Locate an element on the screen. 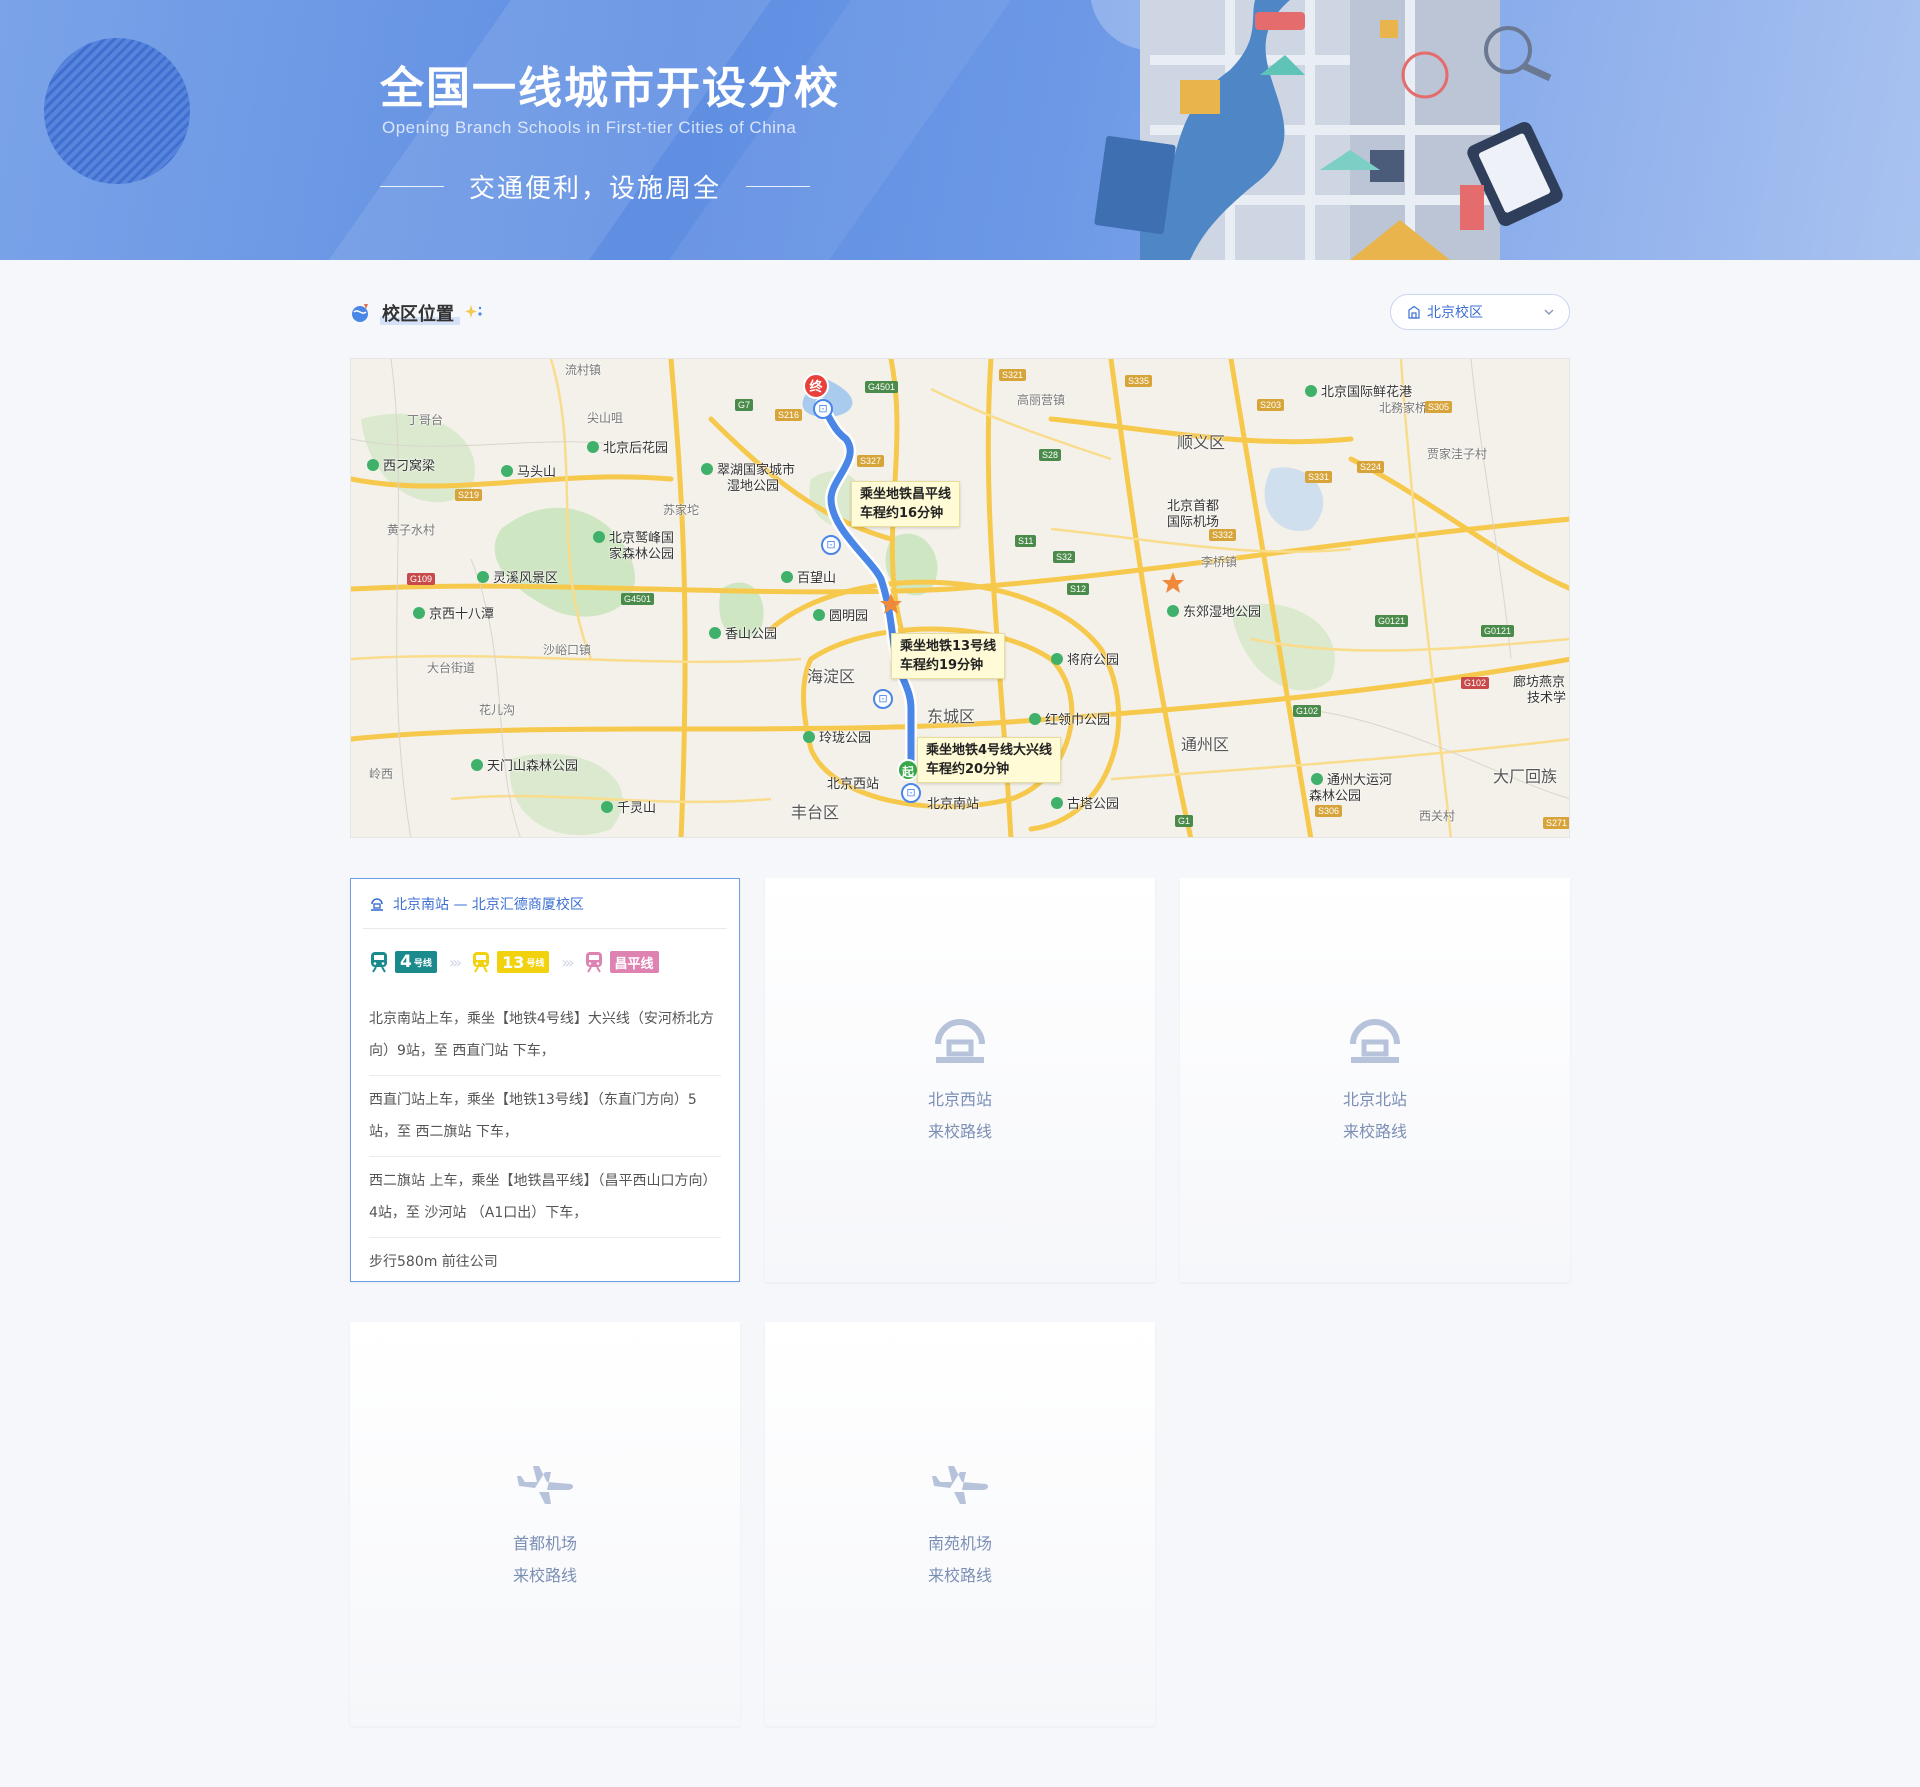 The width and height of the screenshot is (1920, 1787). map-label-poi: 京西十八潭 is located at coordinates (453, 612).